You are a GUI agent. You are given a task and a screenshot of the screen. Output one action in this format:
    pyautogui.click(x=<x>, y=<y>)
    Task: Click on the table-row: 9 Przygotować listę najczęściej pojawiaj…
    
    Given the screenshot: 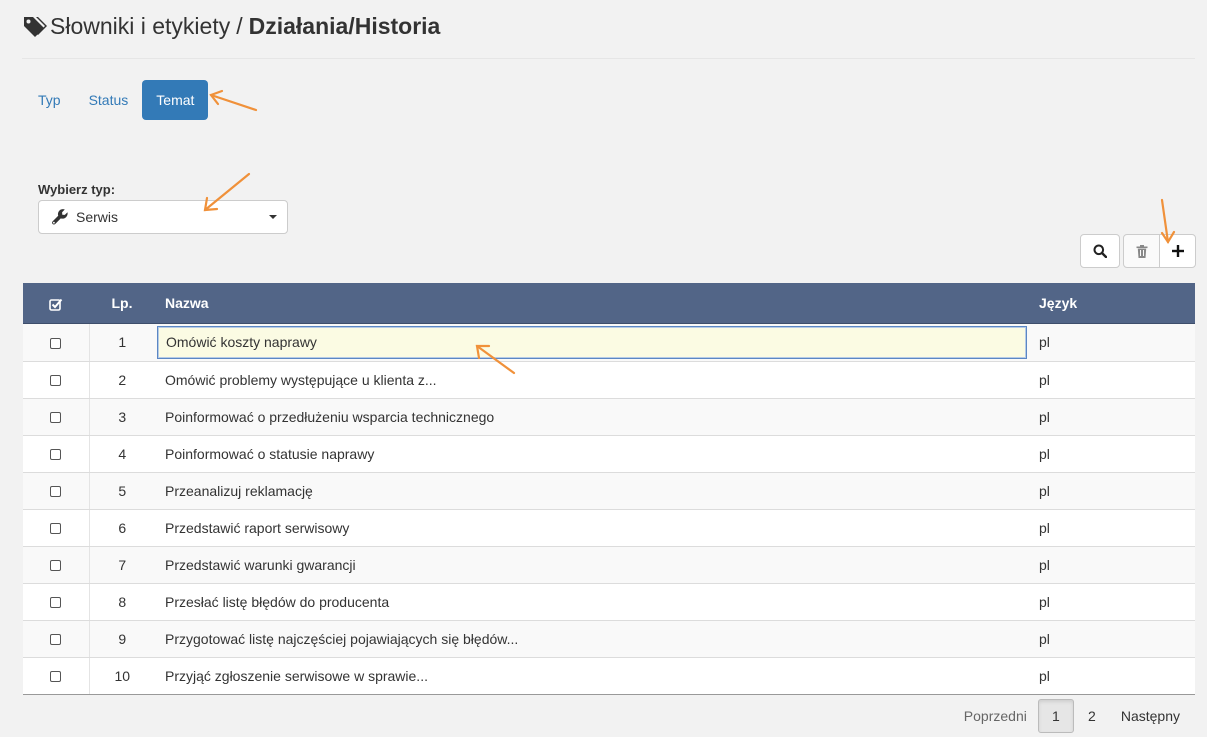 What is the action you would take?
    pyautogui.click(x=609, y=639)
    